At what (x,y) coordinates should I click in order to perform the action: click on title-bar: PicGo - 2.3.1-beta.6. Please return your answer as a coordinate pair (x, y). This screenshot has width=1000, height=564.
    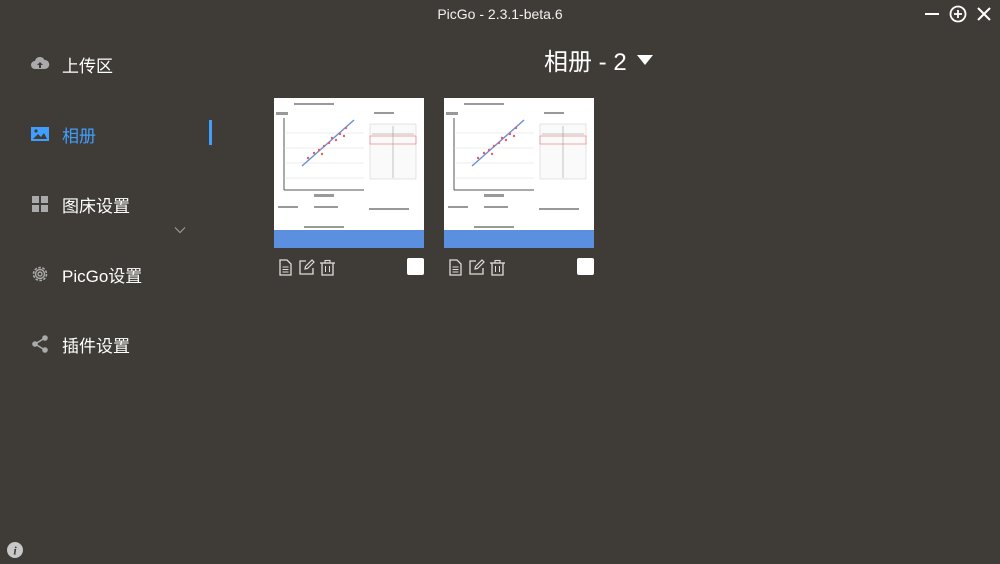
    Looking at the image, I should click on (500, 14).